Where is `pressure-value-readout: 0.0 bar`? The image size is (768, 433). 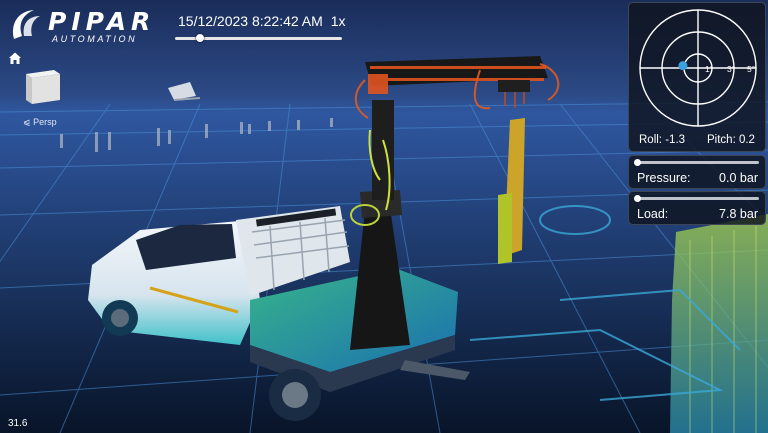 pressure-value-readout: 0.0 bar is located at coordinates (738, 178).